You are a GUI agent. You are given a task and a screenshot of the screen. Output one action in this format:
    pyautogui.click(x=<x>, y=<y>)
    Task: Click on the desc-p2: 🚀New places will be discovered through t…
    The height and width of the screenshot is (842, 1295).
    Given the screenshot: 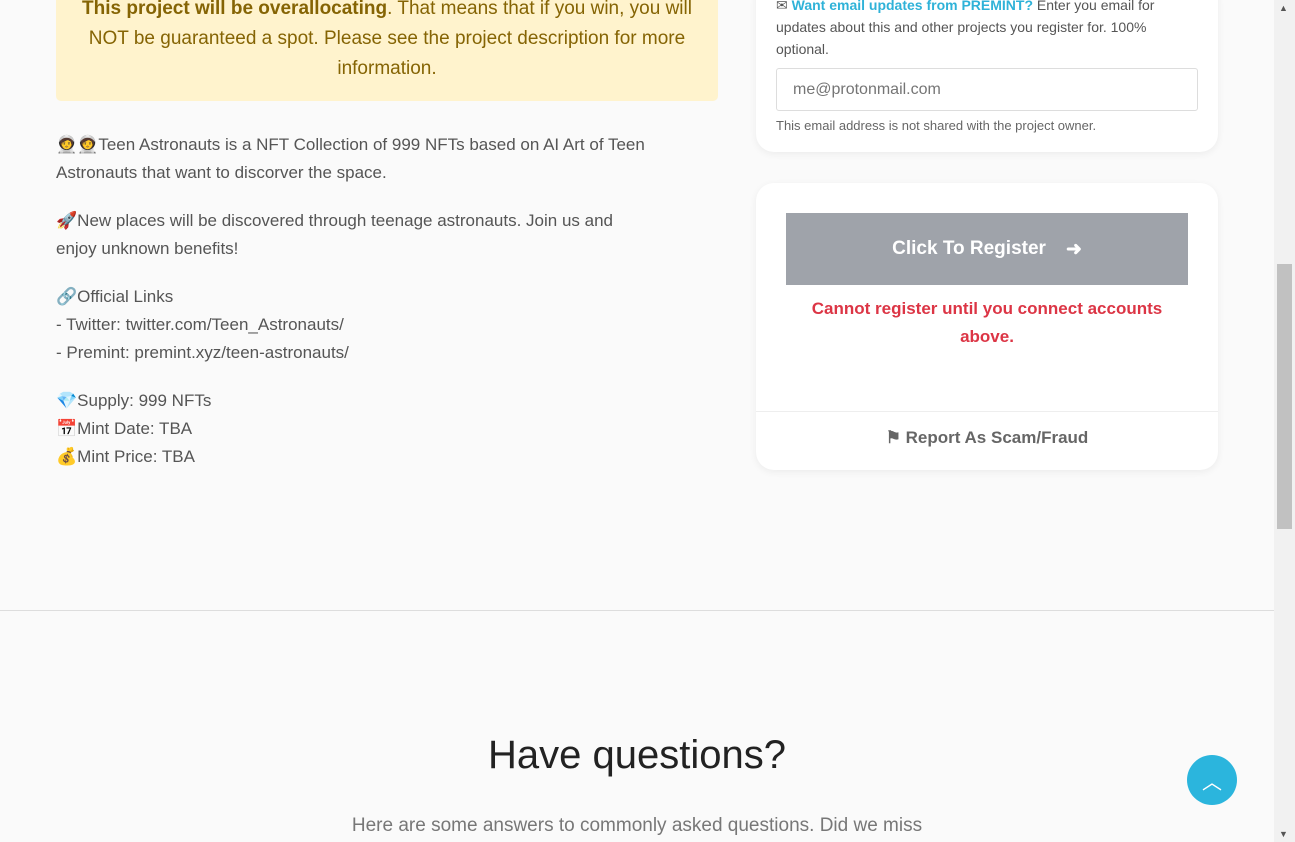 What is the action you would take?
    pyautogui.click(x=334, y=234)
    